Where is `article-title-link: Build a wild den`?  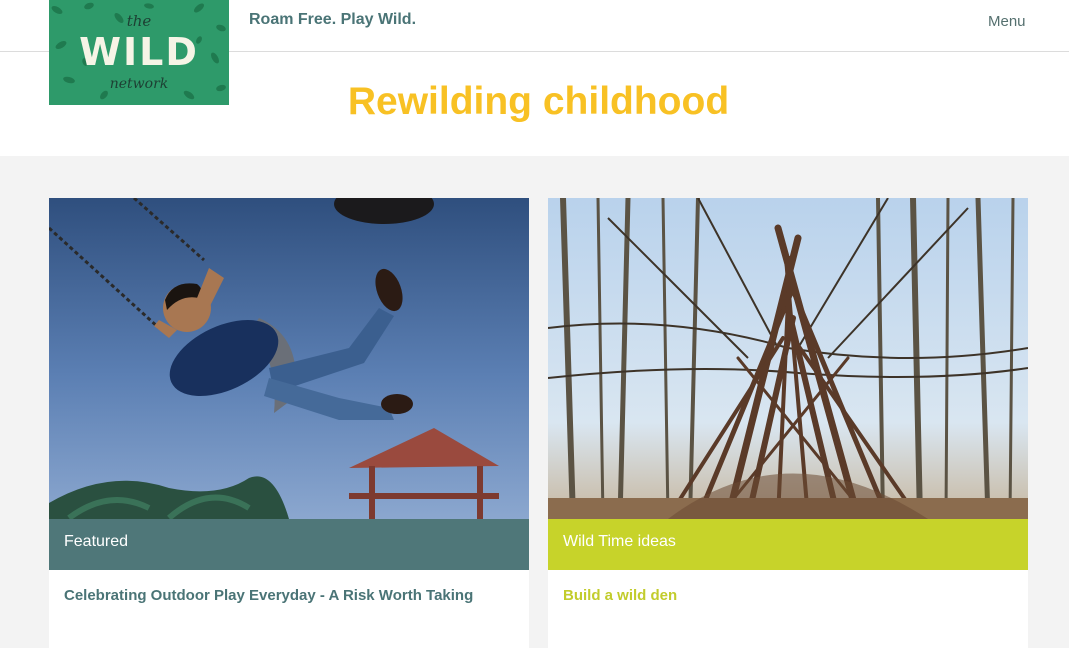 article-title-link: Build a wild den is located at coordinates (788, 595).